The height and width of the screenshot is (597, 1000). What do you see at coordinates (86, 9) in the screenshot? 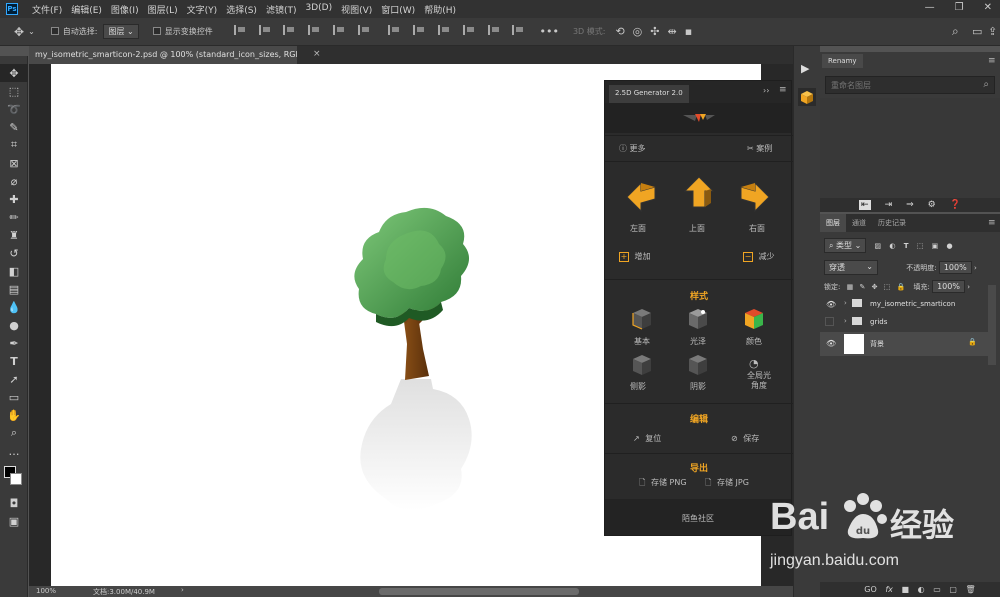
I see `menu-edit: 编辑(E)` at bounding box center [86, 9].